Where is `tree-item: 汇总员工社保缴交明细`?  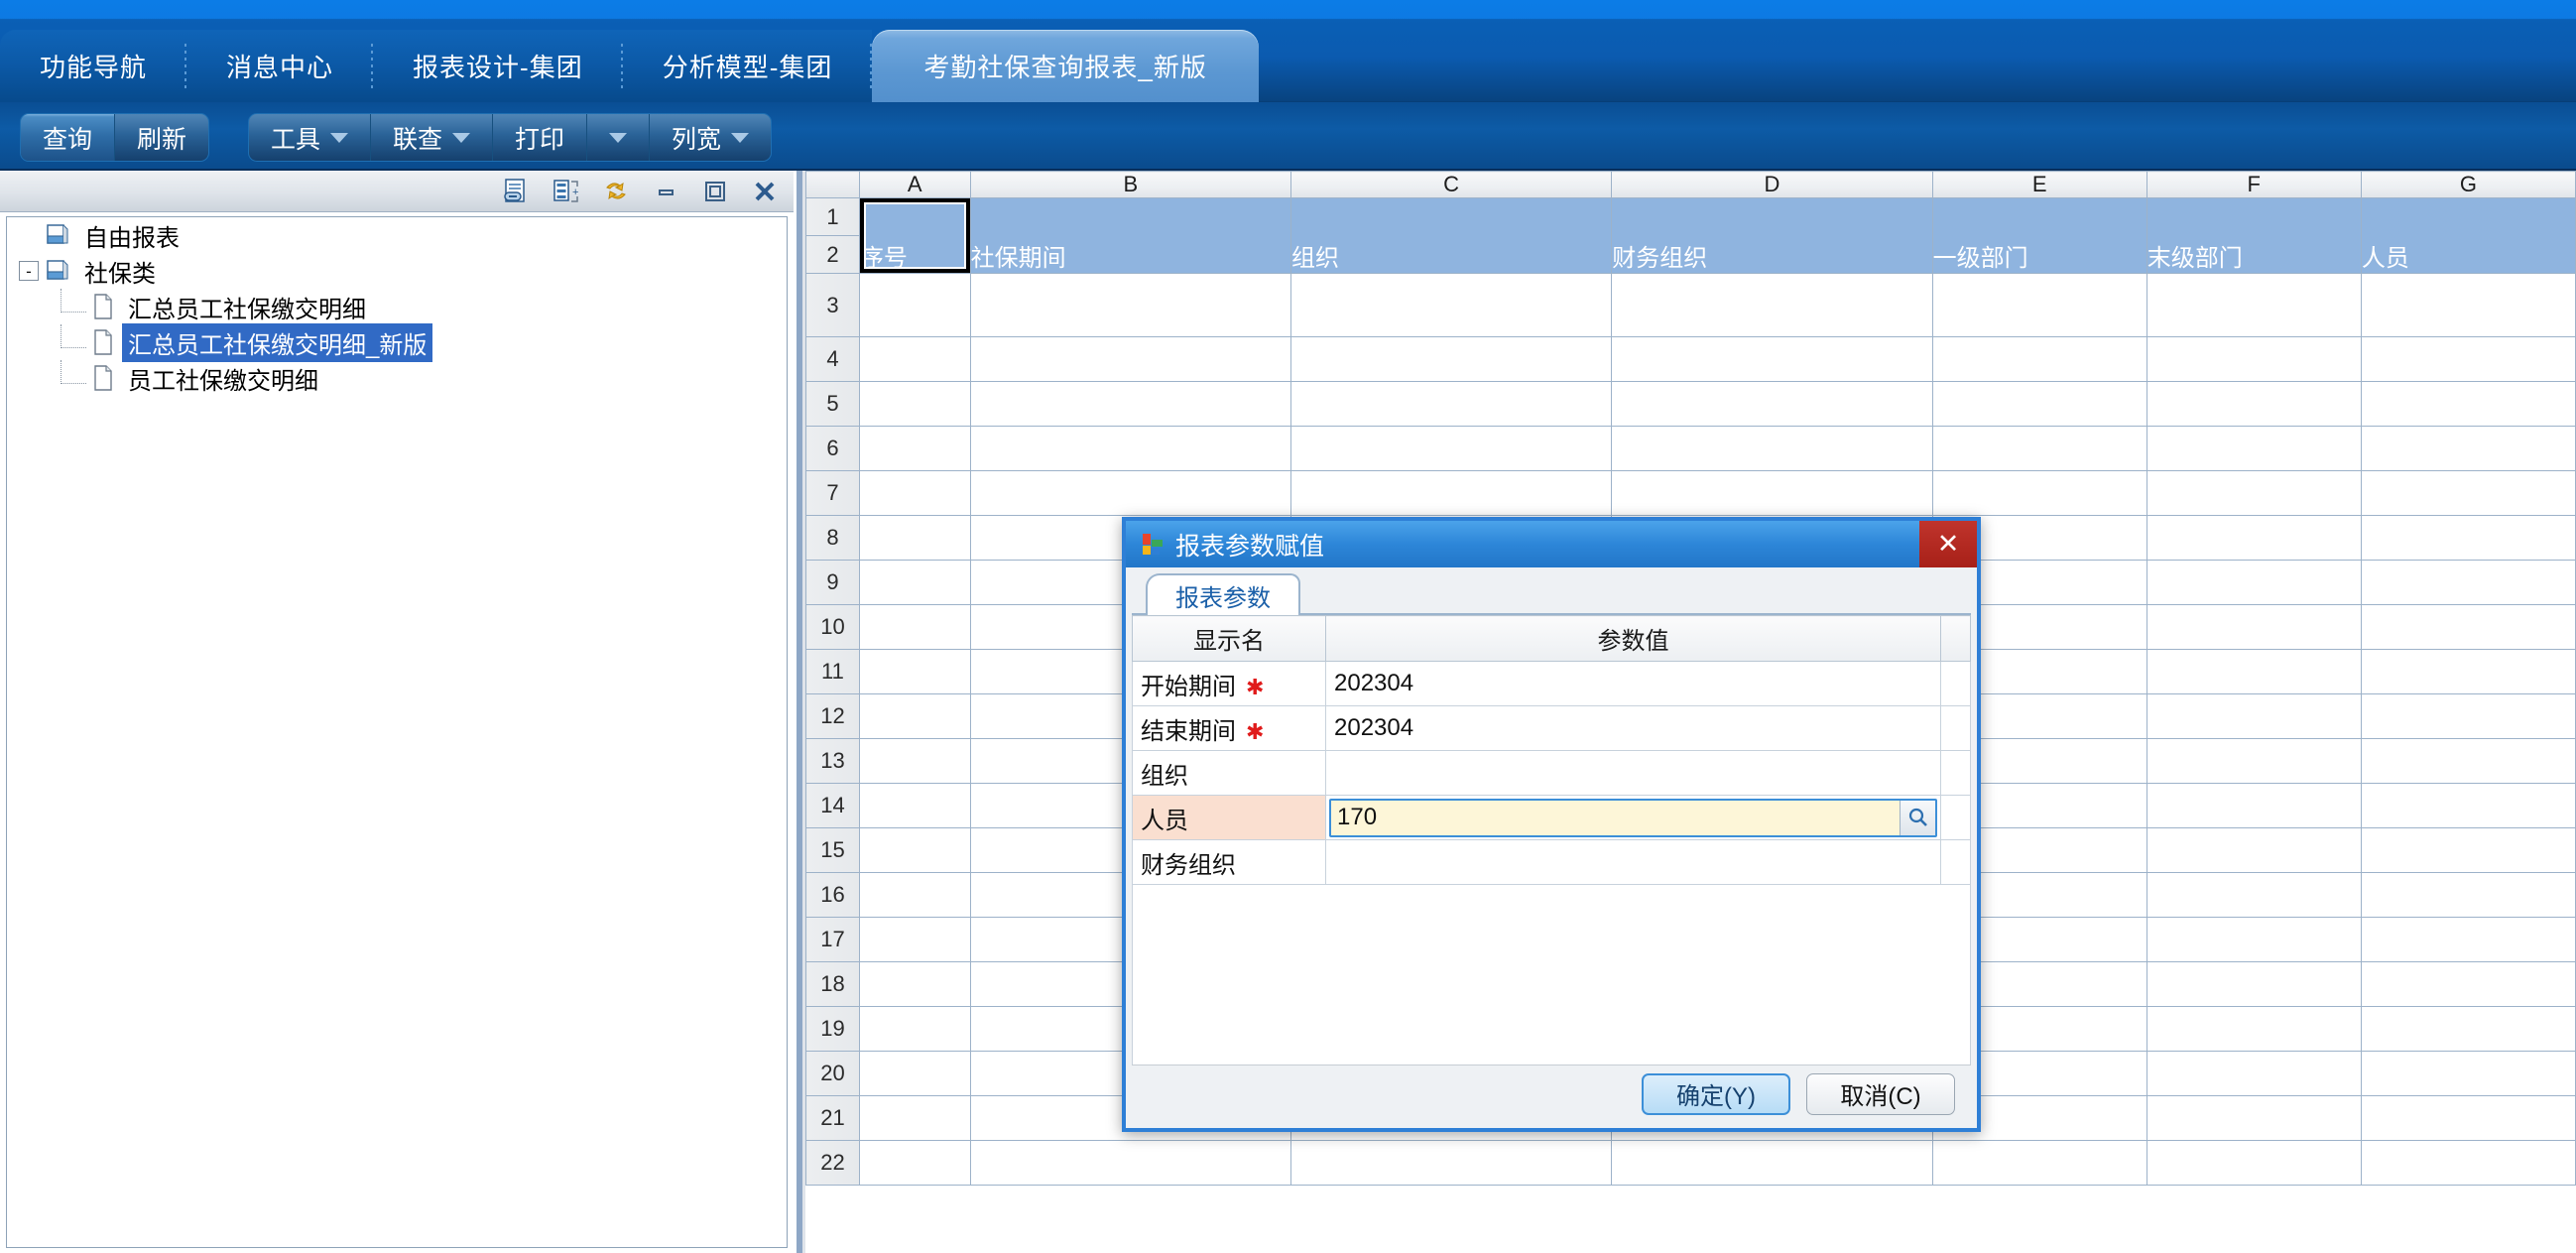 tree-item: 汇总员工社保缴交明细 is located at coordinates (397, 307).